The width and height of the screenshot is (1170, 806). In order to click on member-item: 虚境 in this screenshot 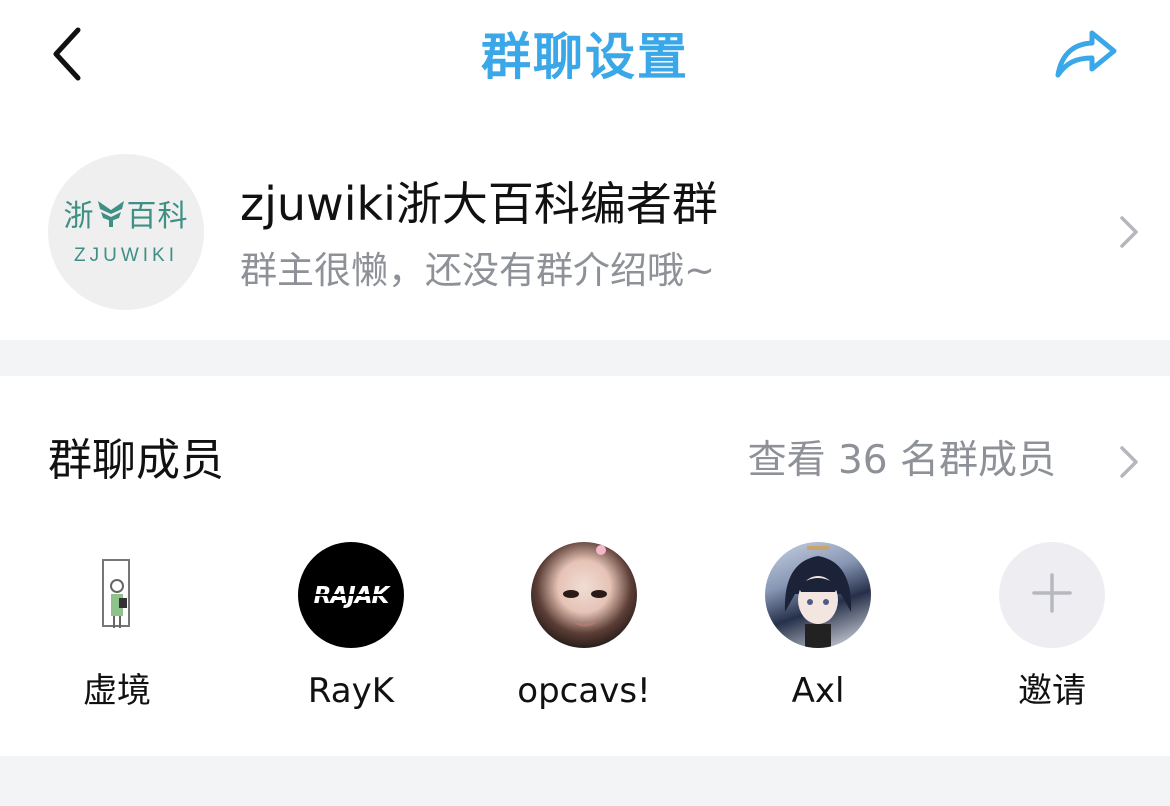, I will do `click(117, 632)`.